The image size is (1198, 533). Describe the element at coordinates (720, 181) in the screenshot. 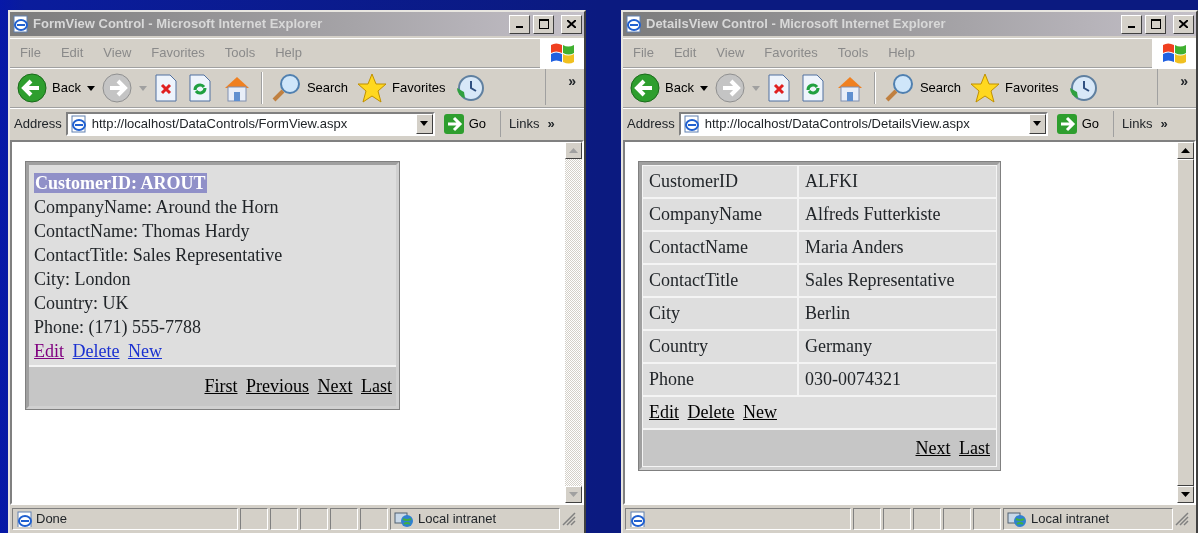

I see `field-name-cell: CustomerID` at that location.